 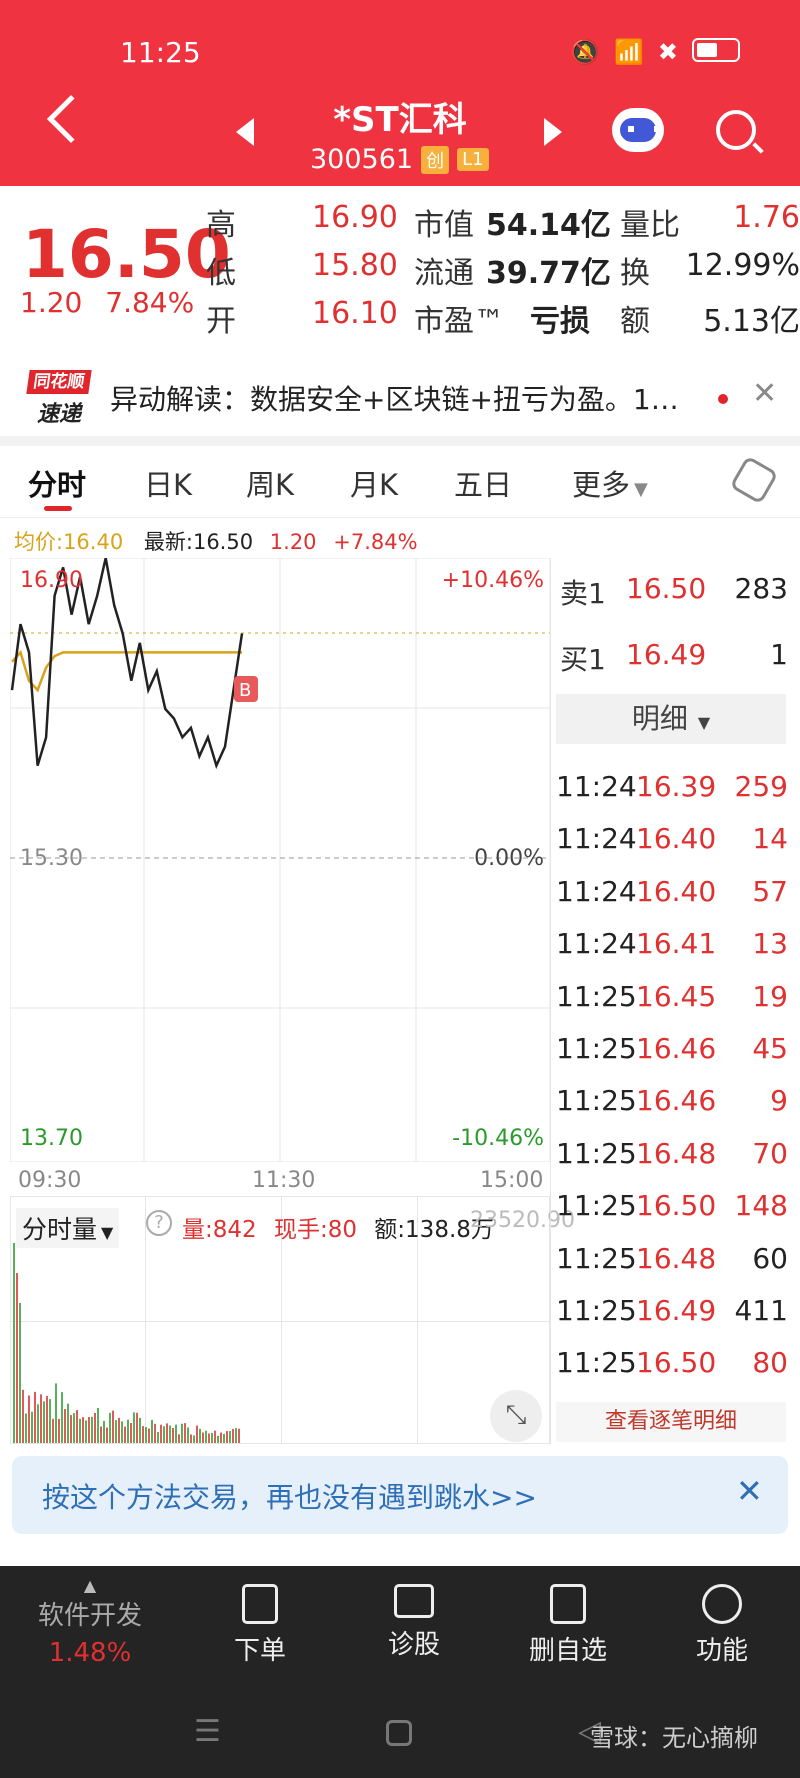 I want to click on amount-value: 5.13亿, so click(x=751, y=321).